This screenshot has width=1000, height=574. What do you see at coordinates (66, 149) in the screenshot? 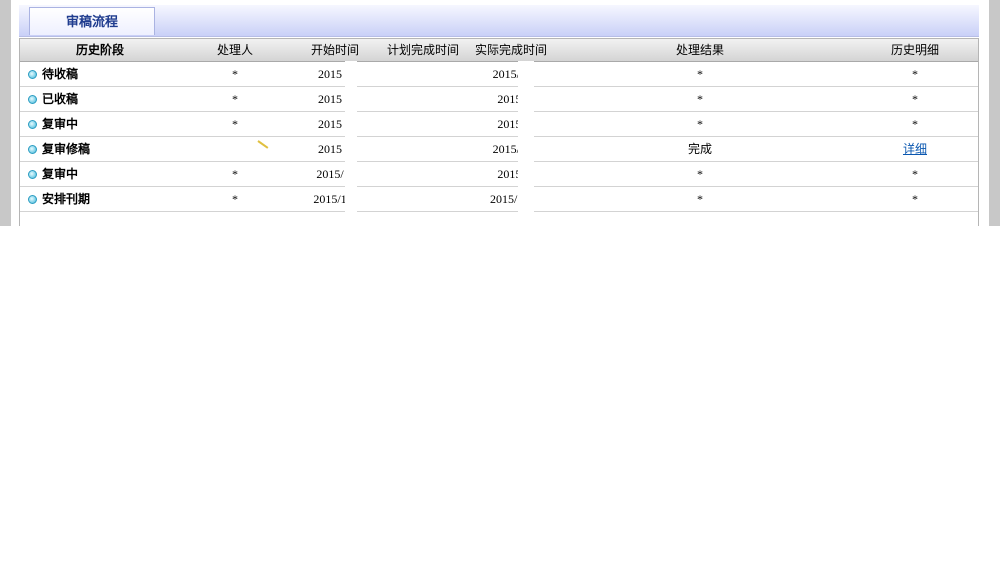
I see `stage-label: 复审修稿` at bounding box center [66, 149].